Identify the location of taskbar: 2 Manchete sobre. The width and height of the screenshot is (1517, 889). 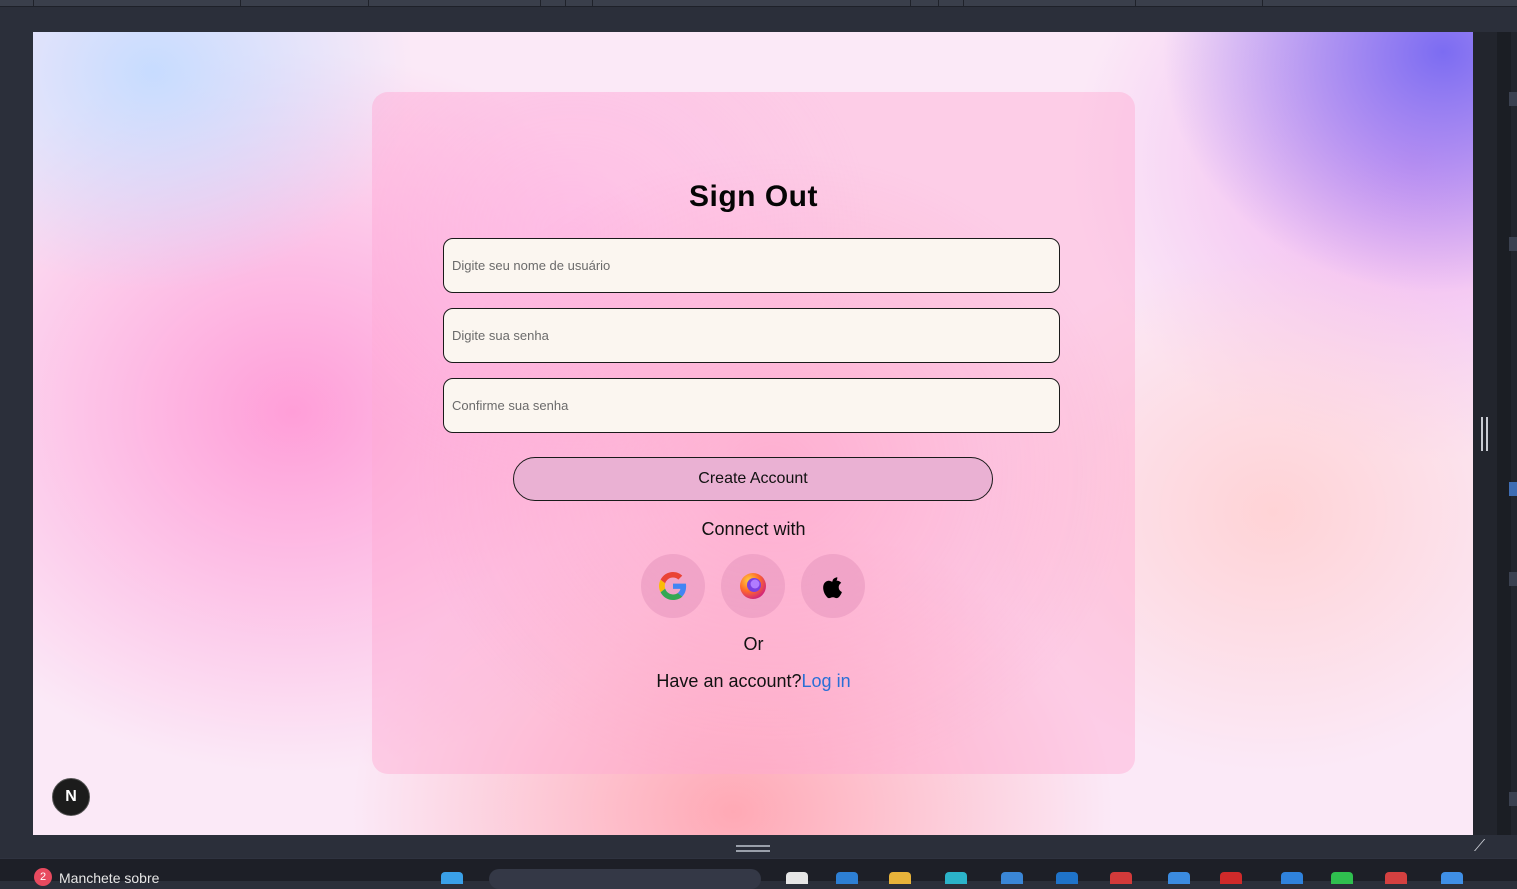
(758, 873).